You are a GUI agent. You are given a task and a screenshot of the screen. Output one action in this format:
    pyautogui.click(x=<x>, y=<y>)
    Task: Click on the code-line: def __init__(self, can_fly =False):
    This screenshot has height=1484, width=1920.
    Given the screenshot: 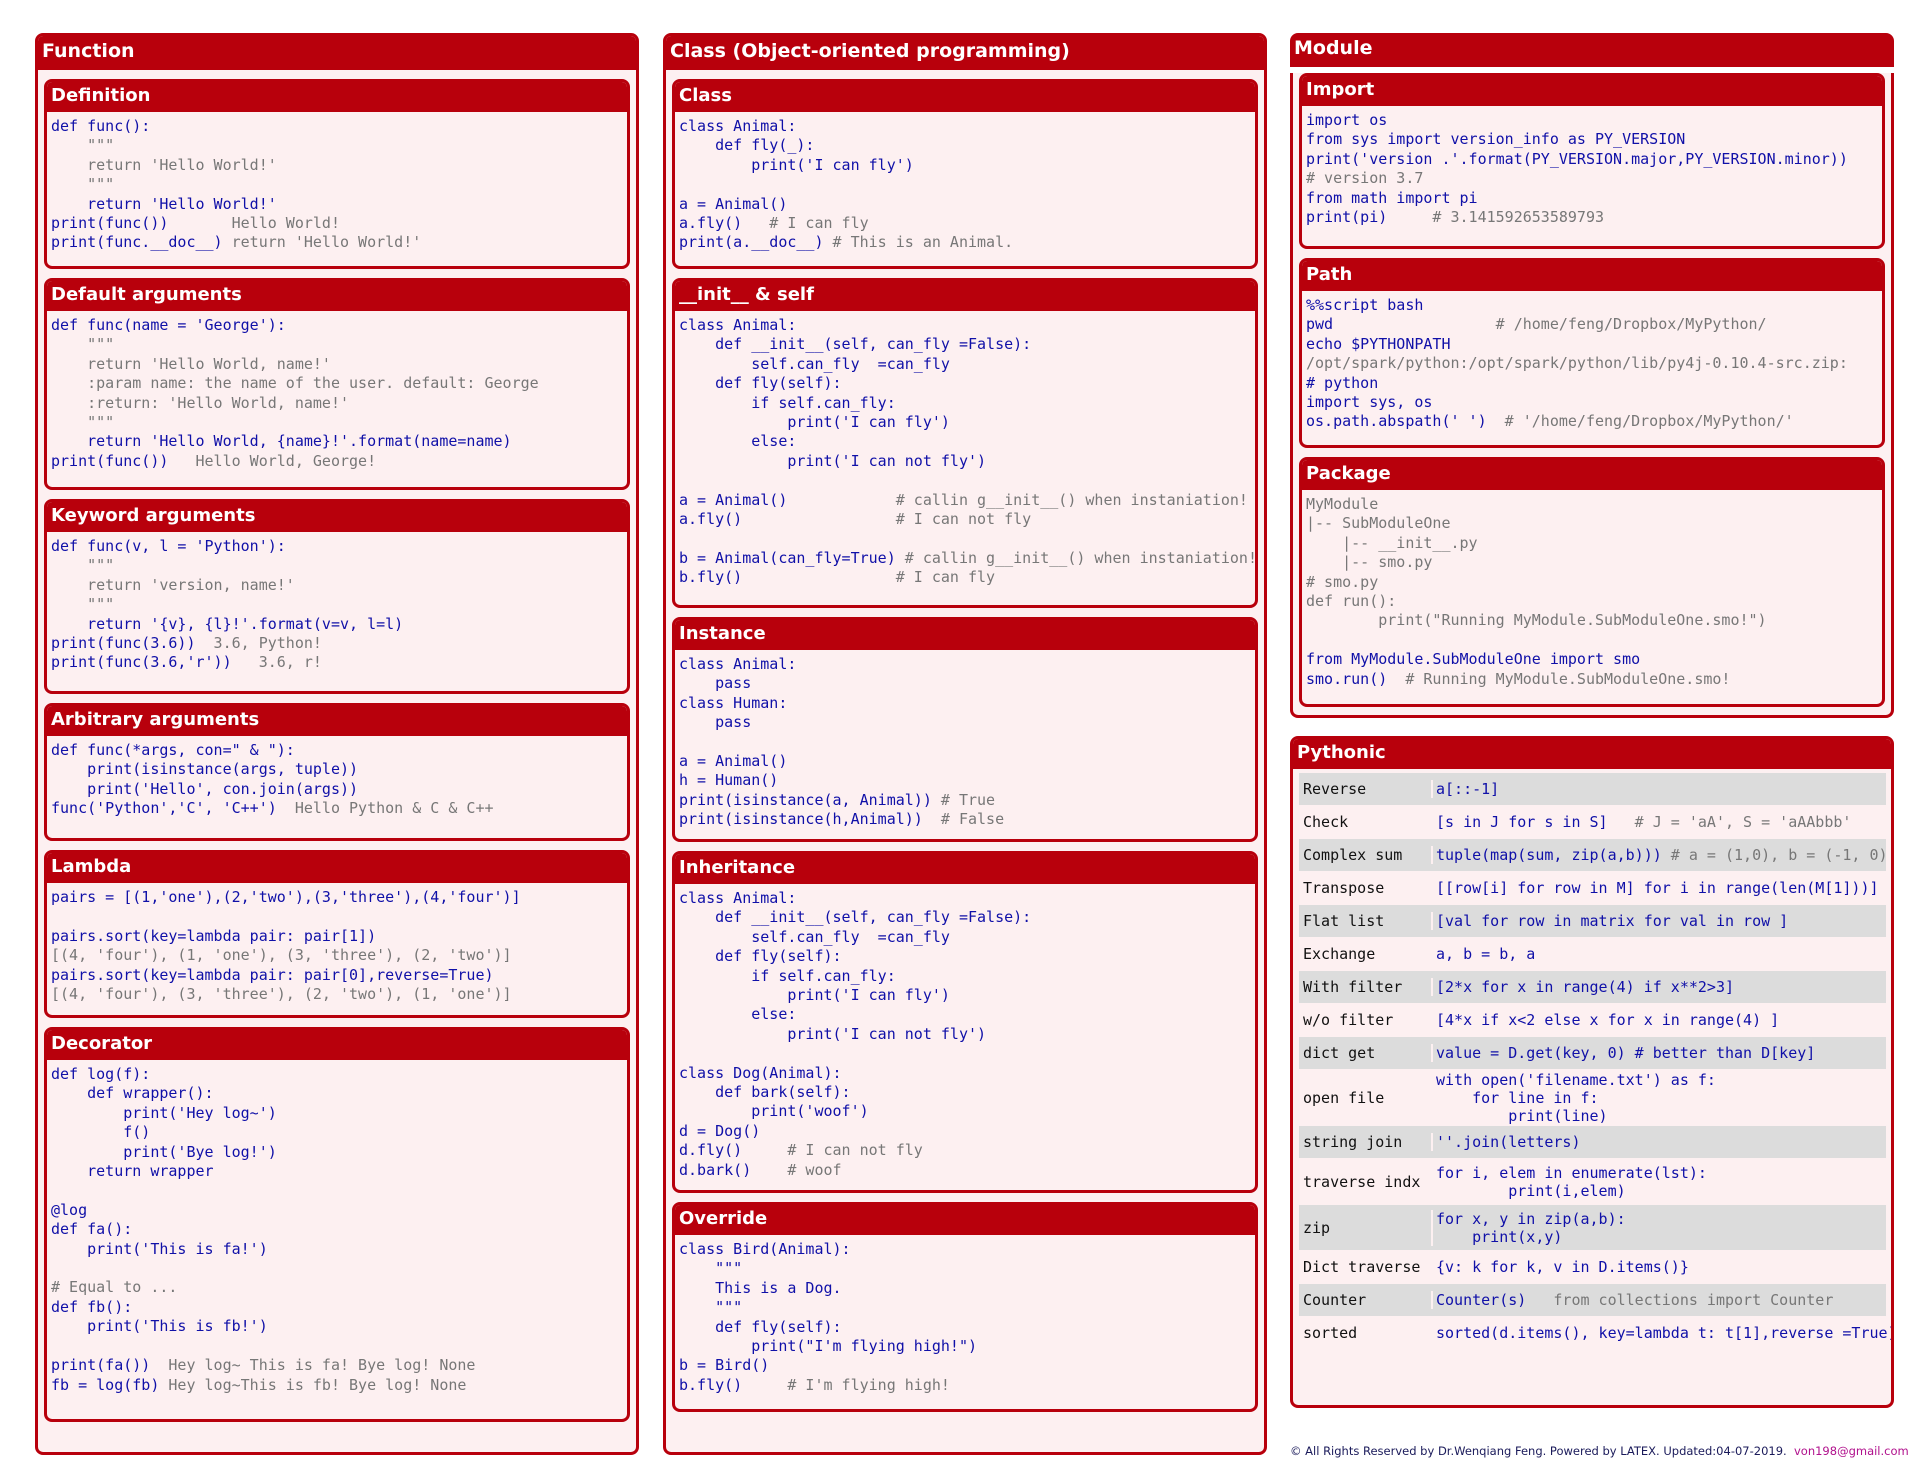 What is the action you would take?
    pyautogui.click(x=965, y=344)
    